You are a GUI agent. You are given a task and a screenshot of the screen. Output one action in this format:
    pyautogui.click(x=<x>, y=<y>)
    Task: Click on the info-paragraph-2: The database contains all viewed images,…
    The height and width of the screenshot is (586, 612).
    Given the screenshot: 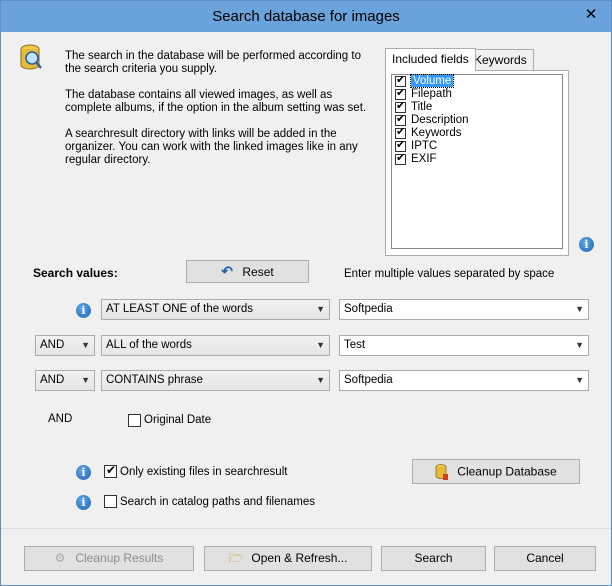 What is the action you would take?
    pyautogui.click(x=216, y=101)
    